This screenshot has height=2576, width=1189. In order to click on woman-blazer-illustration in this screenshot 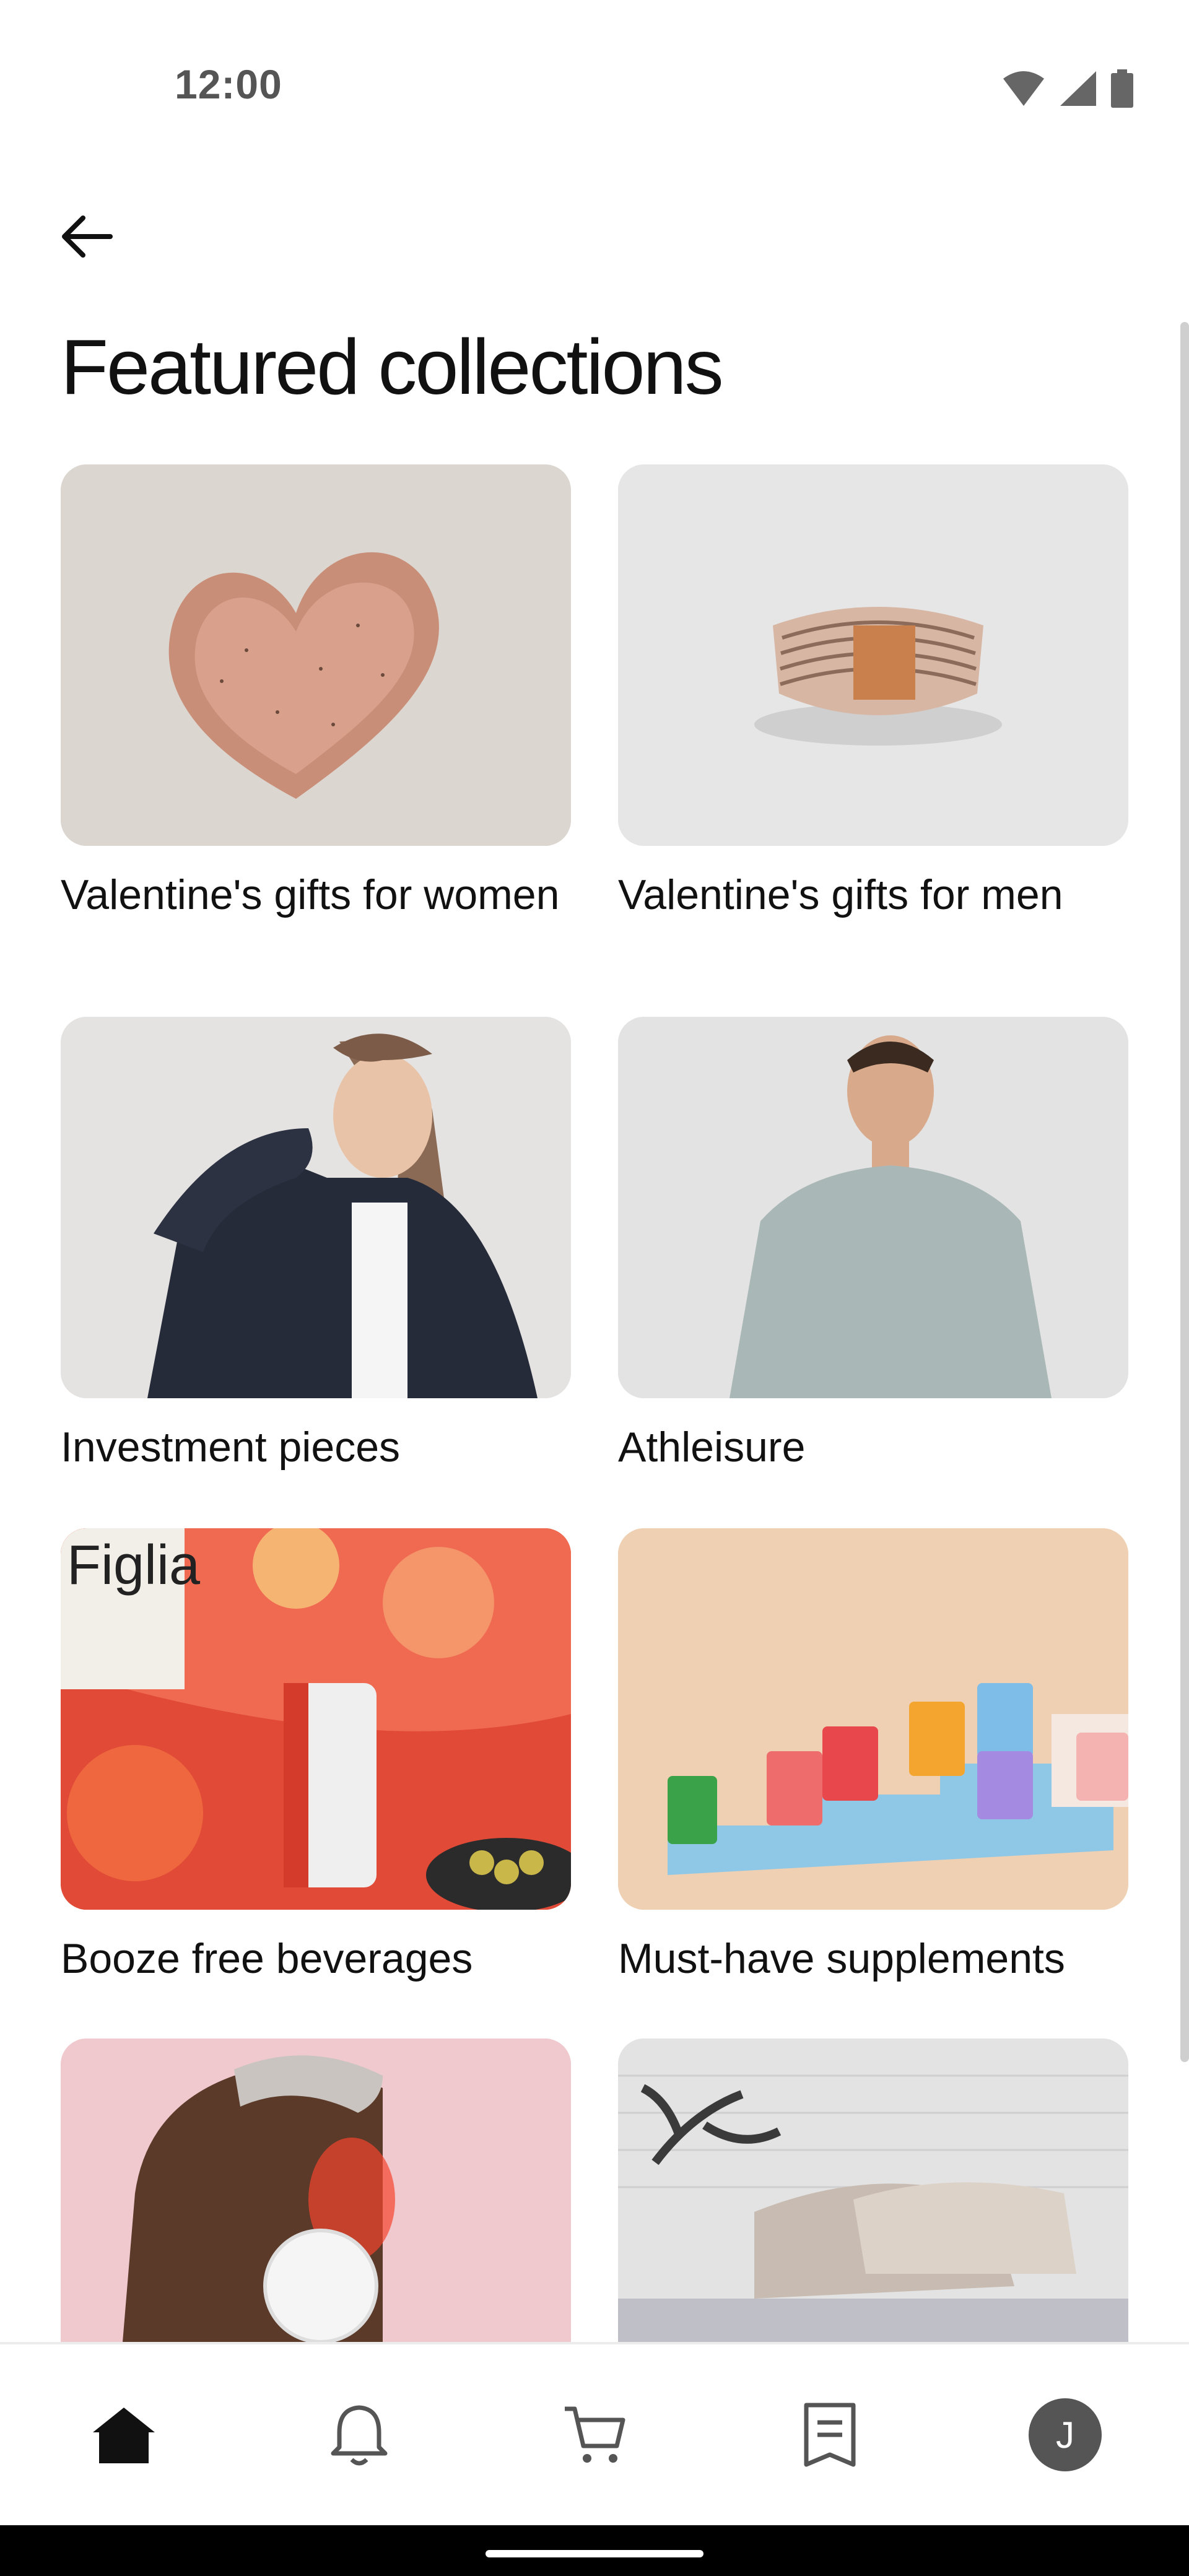, I will do `click(316, 1207)`.